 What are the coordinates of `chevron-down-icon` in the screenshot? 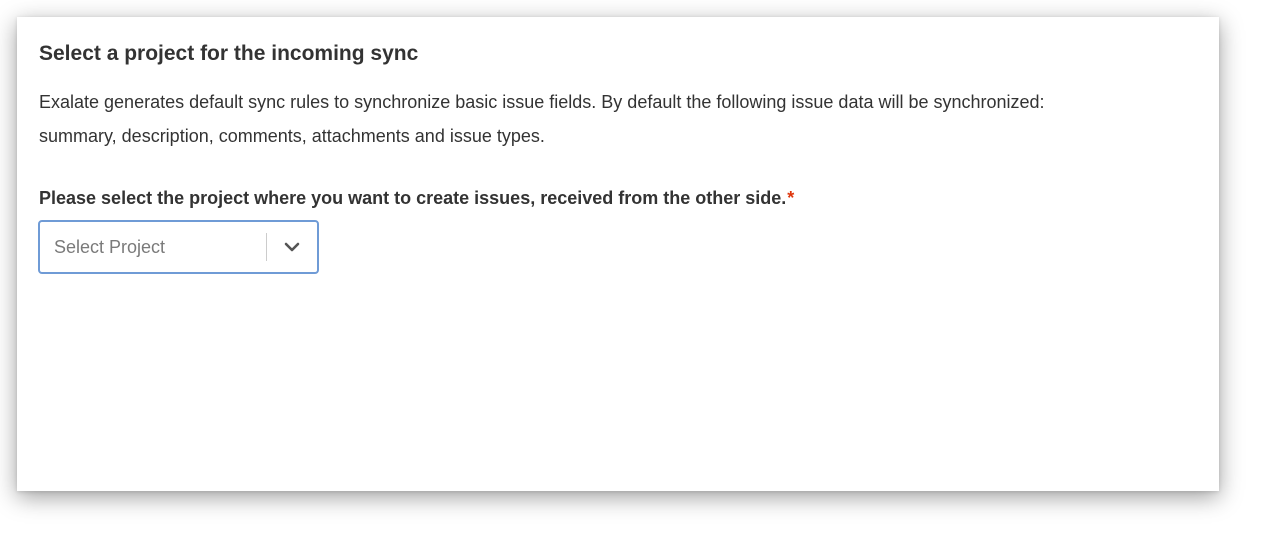 It's located at (292, 247).